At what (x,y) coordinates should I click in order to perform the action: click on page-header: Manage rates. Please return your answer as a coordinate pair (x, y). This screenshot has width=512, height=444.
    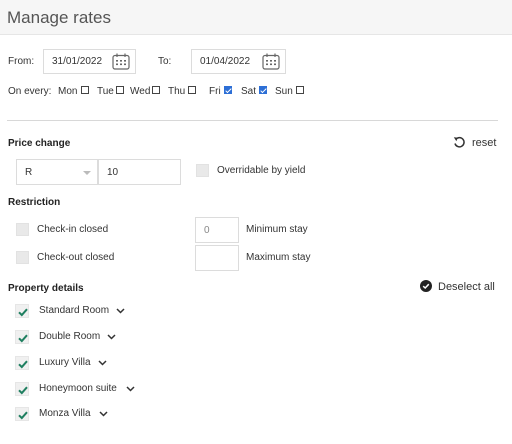
    Looking at the image, I should click on (256, 17).